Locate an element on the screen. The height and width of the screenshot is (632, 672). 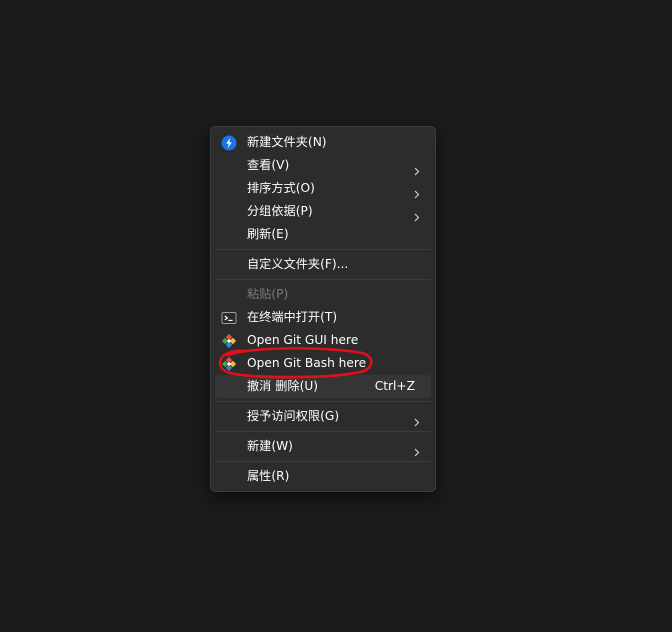
menu-item-label: Open Git Bash here is located at coordinates (307, 363).